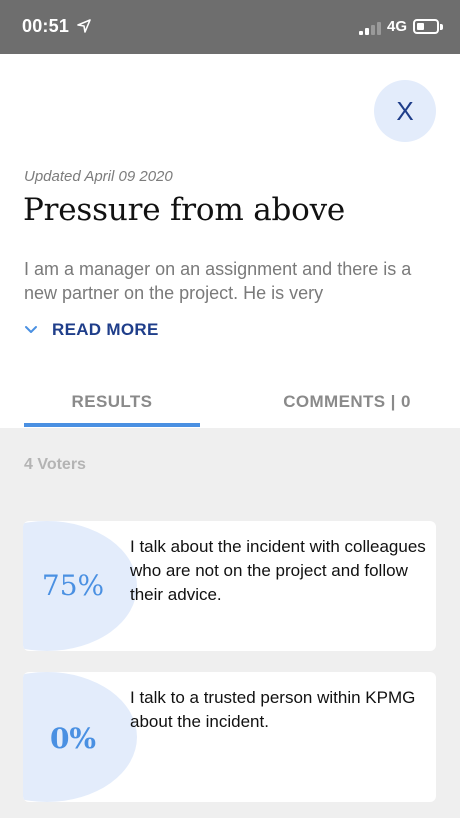 This screenshot has height=818, width=460. Describe the element at coordinates (370, 28) in the screenshot. I see `signal-icon` at that location.